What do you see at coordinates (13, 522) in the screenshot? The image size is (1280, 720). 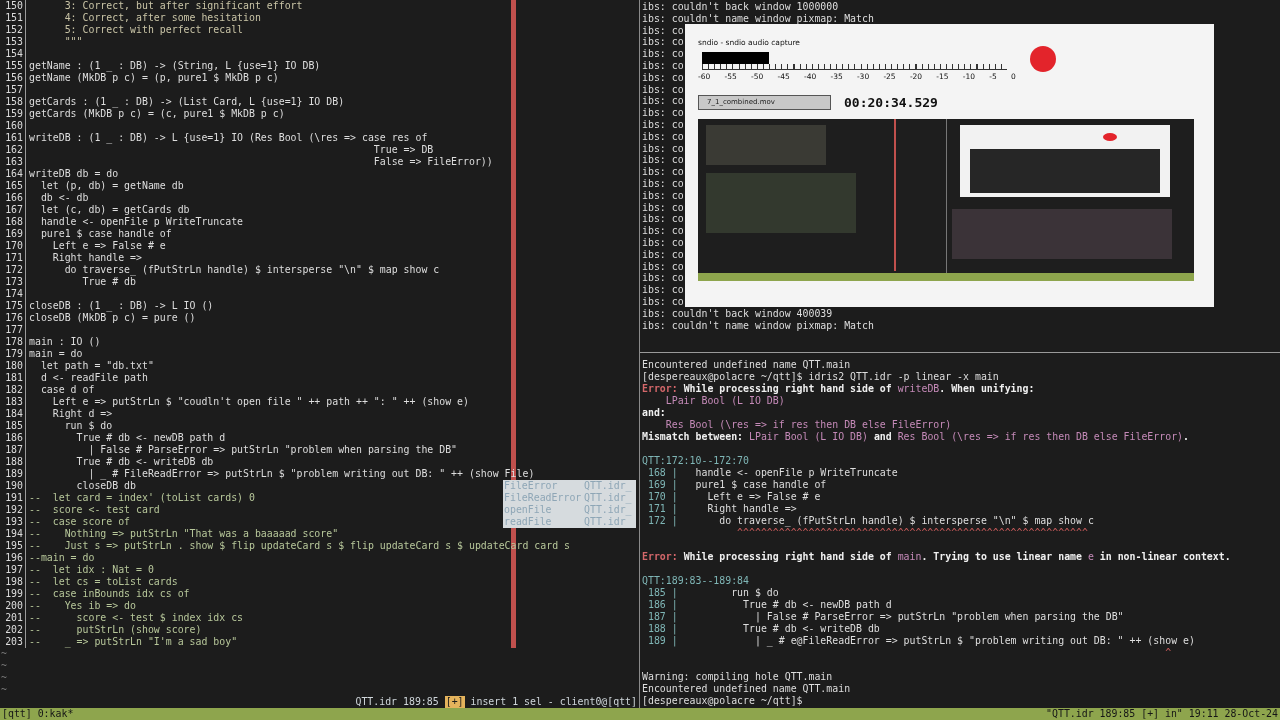 I see `line-number: 193` at bounding box center [13, 522].